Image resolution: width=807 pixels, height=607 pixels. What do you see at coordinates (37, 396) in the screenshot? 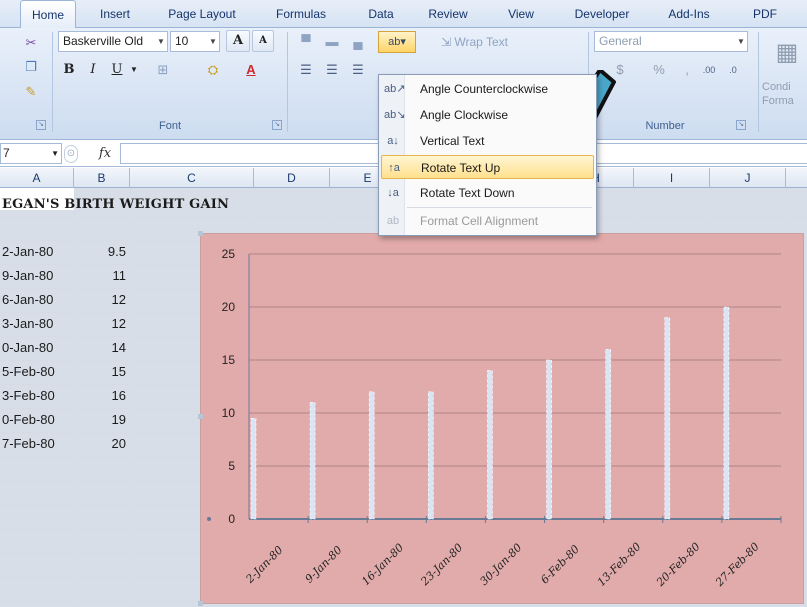
I see `date-cell: 3-Feb-80` at bounding box center [37, 396].